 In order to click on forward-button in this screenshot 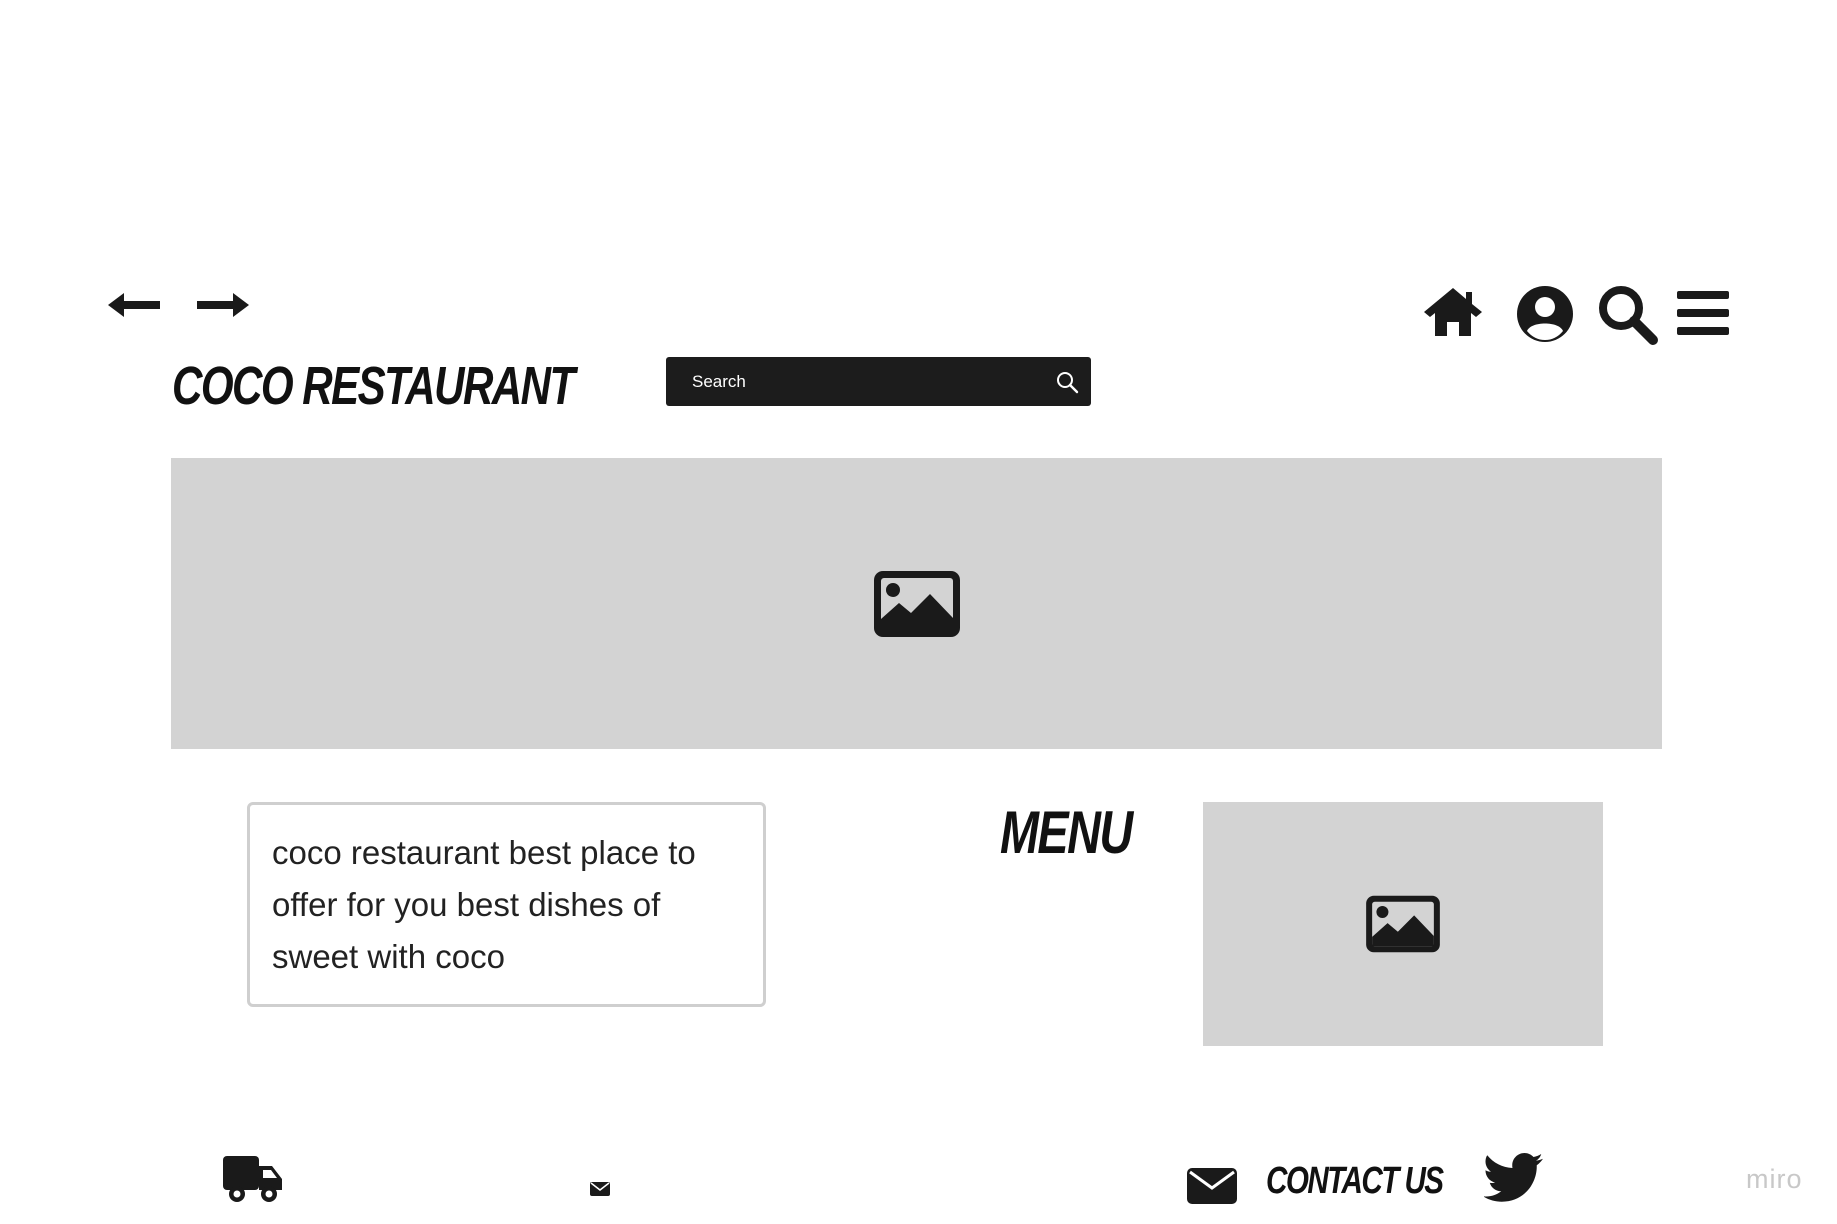, I will do `click(223, 305)`.